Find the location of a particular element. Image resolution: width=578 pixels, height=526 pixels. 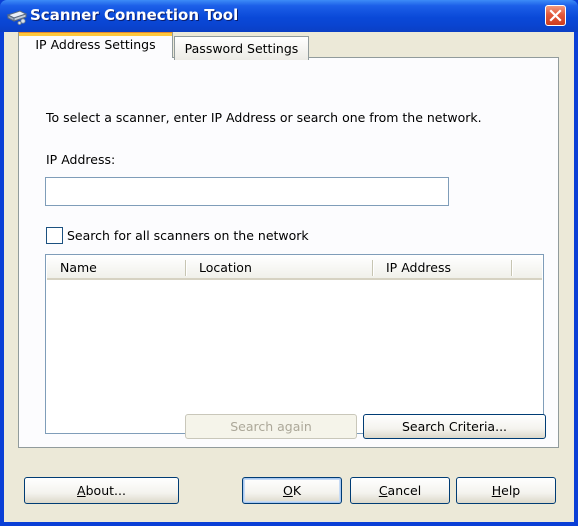

cancel-accelerator: C is located at coordinates (383, 490).